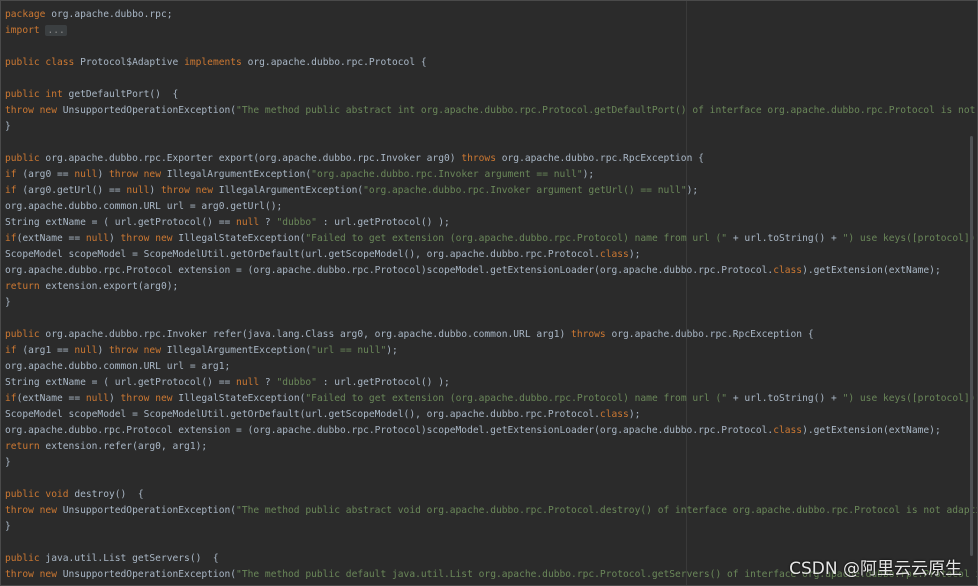  Describe the element at coordinates (491, 447) in the screenshot. I see `code-line: return extension.refer(arg0, arg1);` at that location.